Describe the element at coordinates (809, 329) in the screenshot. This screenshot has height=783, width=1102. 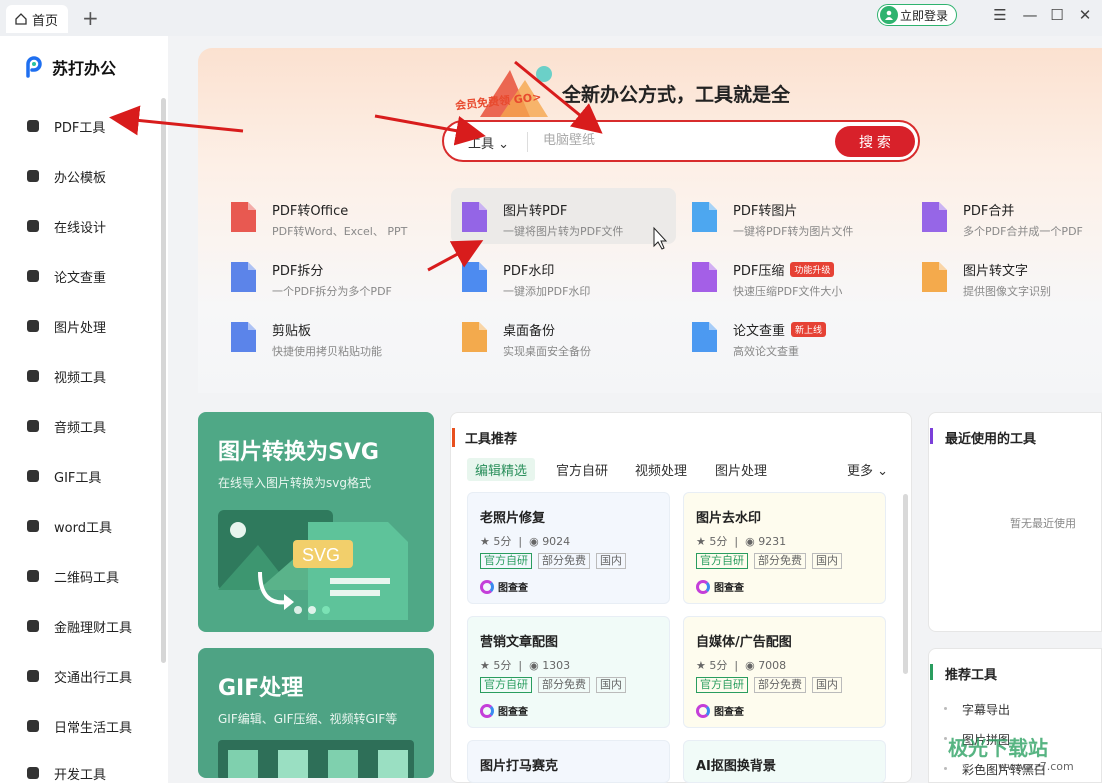
I see `tool-badge: 新上线` at that location.